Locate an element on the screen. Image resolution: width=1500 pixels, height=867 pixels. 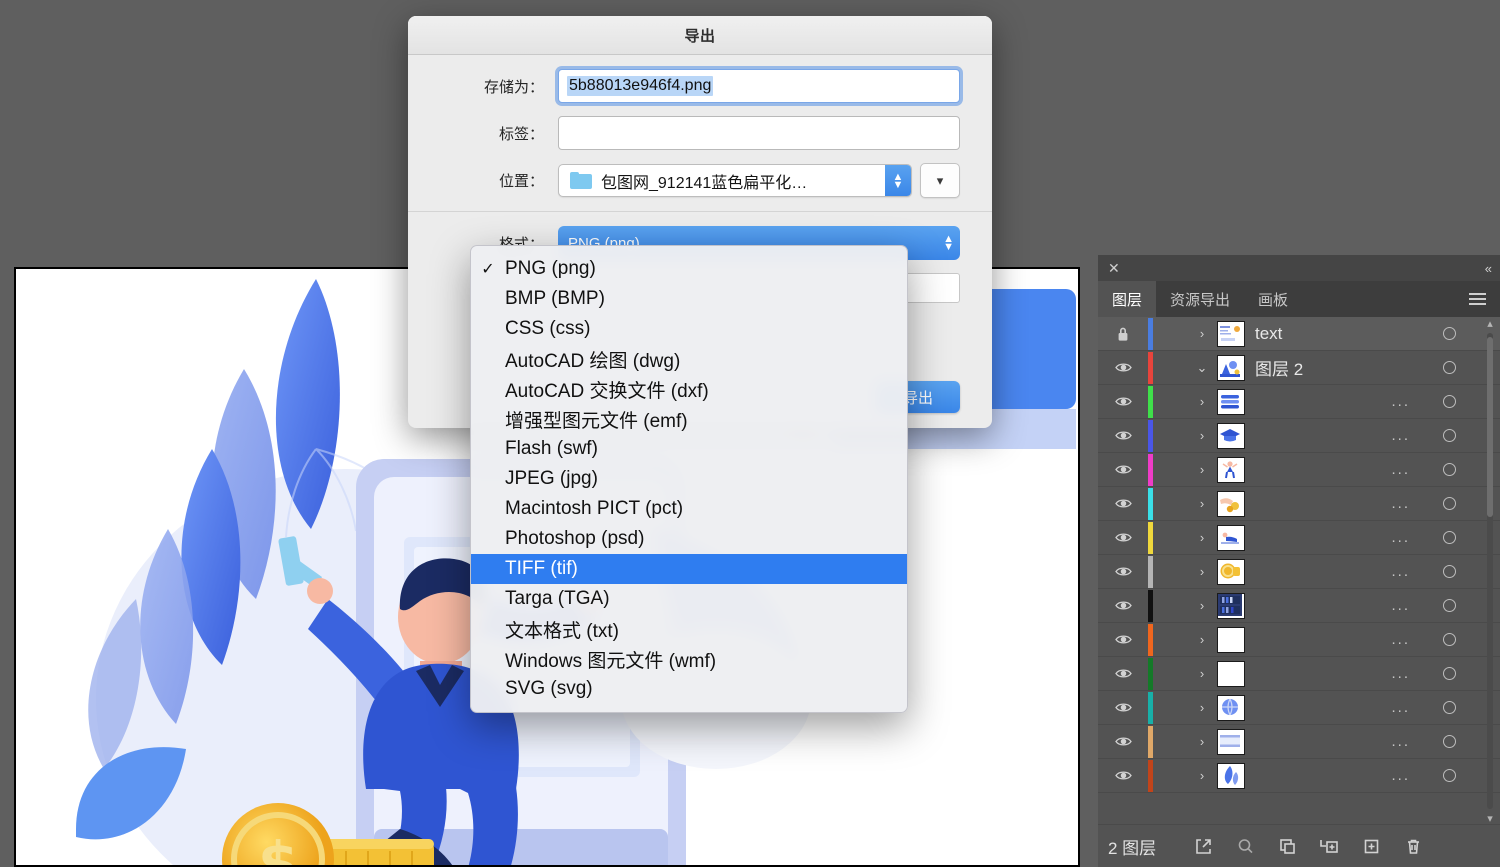
layer-row: ⌄ 图层 2 is located at coordinates (1299, 368).